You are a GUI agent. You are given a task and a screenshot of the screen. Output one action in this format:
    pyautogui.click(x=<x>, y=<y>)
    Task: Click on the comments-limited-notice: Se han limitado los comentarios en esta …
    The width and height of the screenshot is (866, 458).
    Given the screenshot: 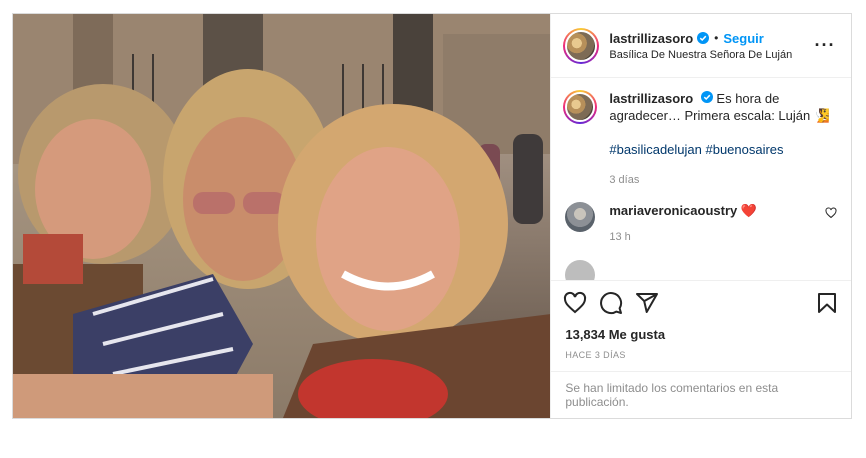 What is the action you would take?
    pyautogui.click(x=701, y=394)
    